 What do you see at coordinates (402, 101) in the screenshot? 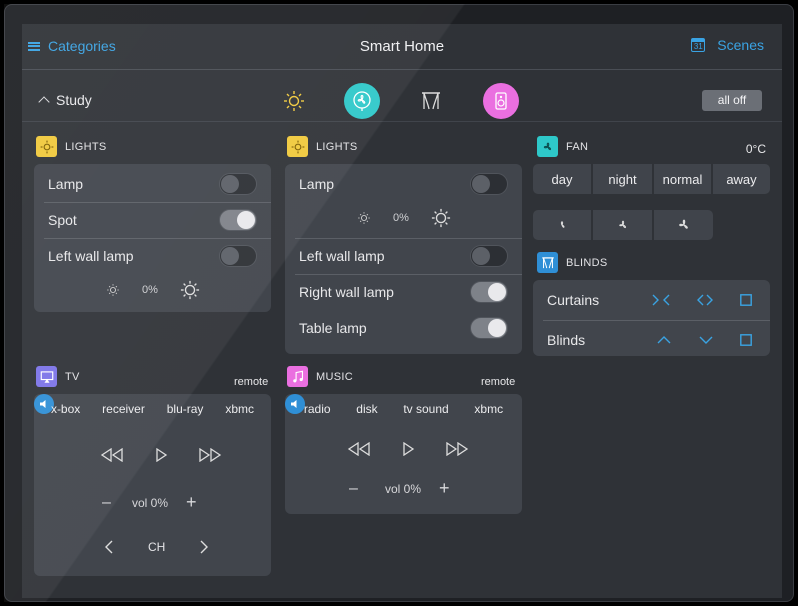
I see `room-bar: Study all off` at bounding box center [402, 101].